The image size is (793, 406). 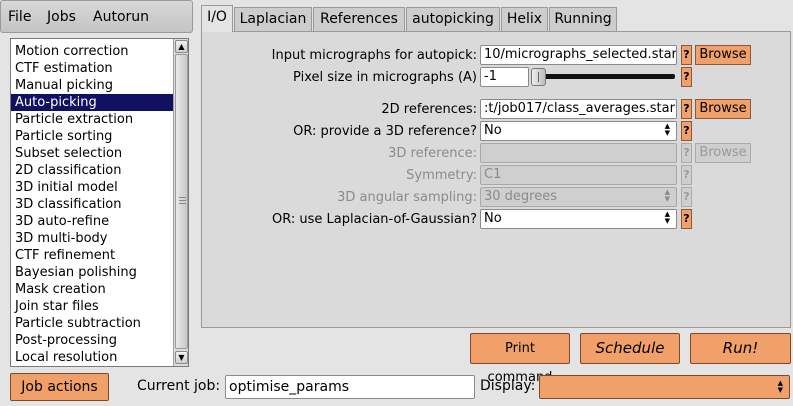 I want to click on job-list-item: Manual picking, so click(x=92, y=85).